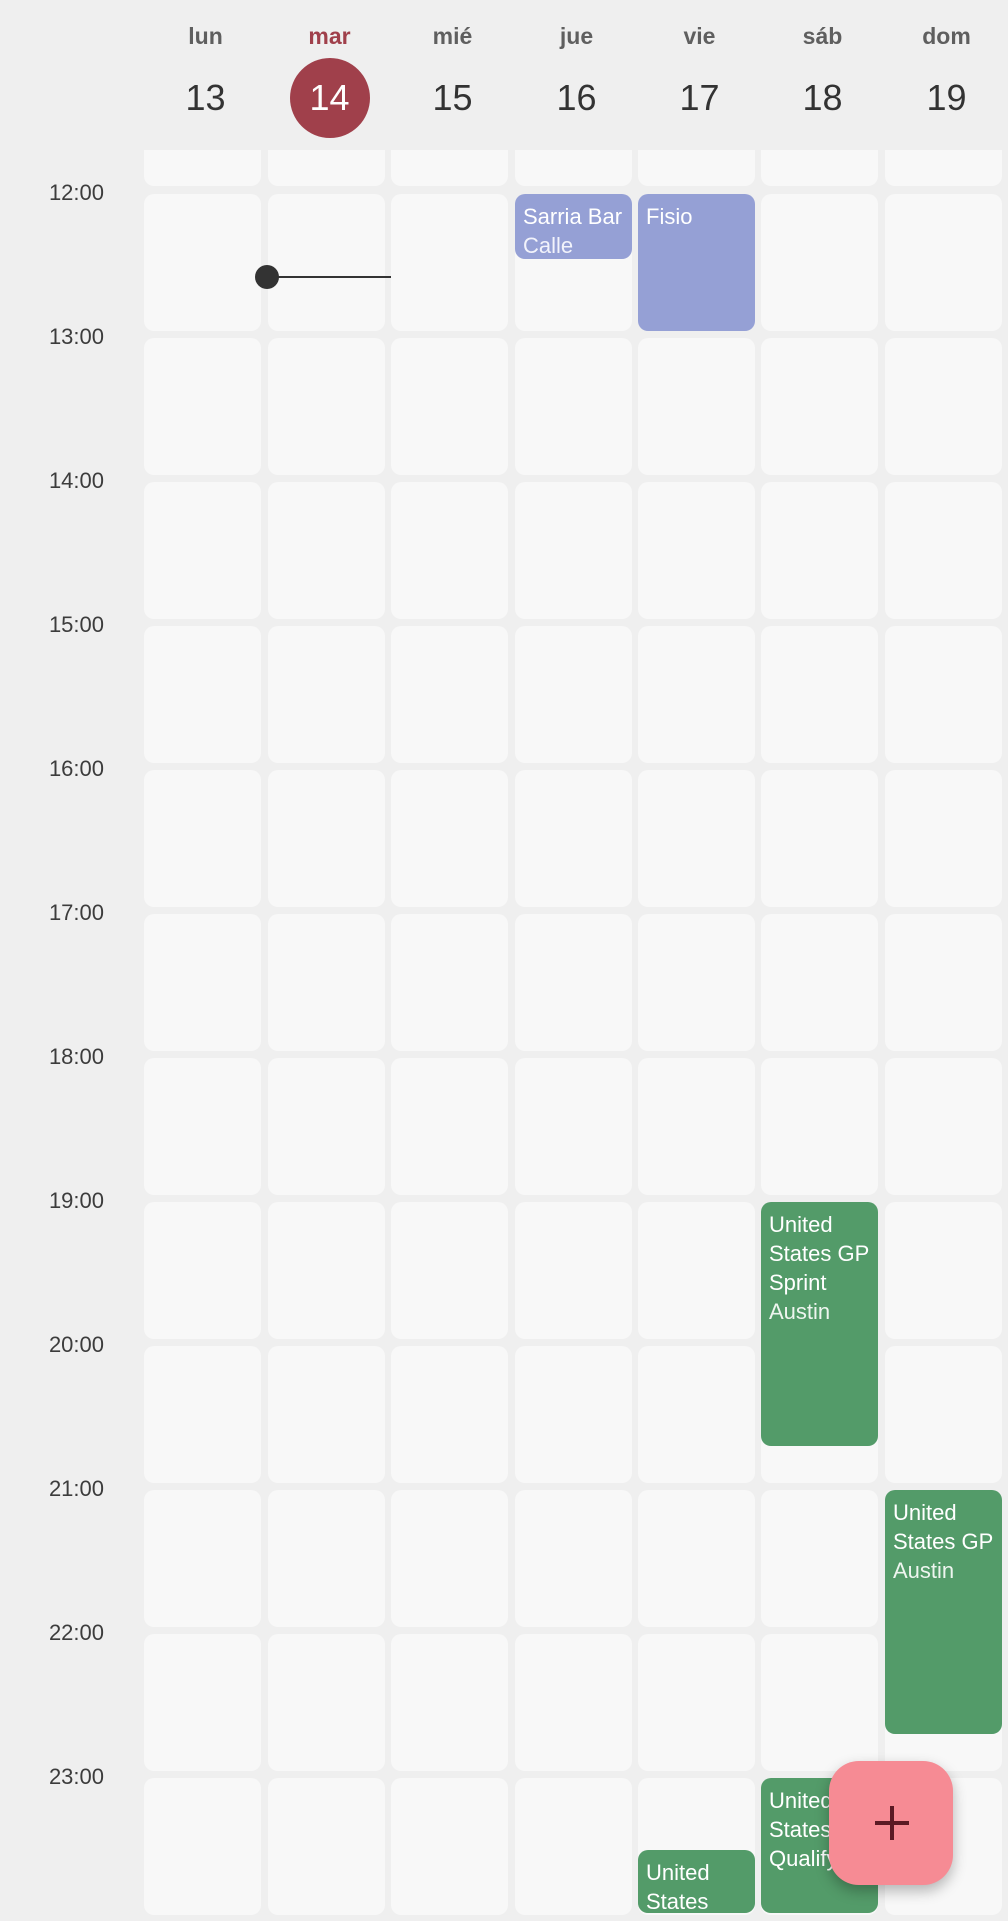 Image resolution: width=1008 pixels, height=1921 pixels. What do you see at coordinates (946, 75) in the screenshot?
I see `day-header-dom: dom 19` at bounding box center [946, 75].